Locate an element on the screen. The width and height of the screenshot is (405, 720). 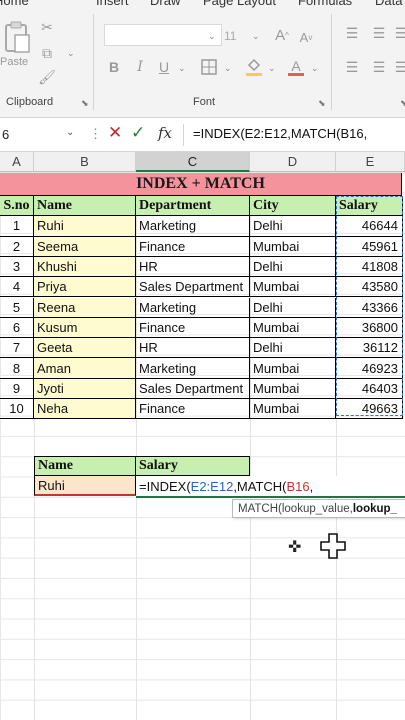
table-cell-name: Ruhi is located at coordinates (85, 226).